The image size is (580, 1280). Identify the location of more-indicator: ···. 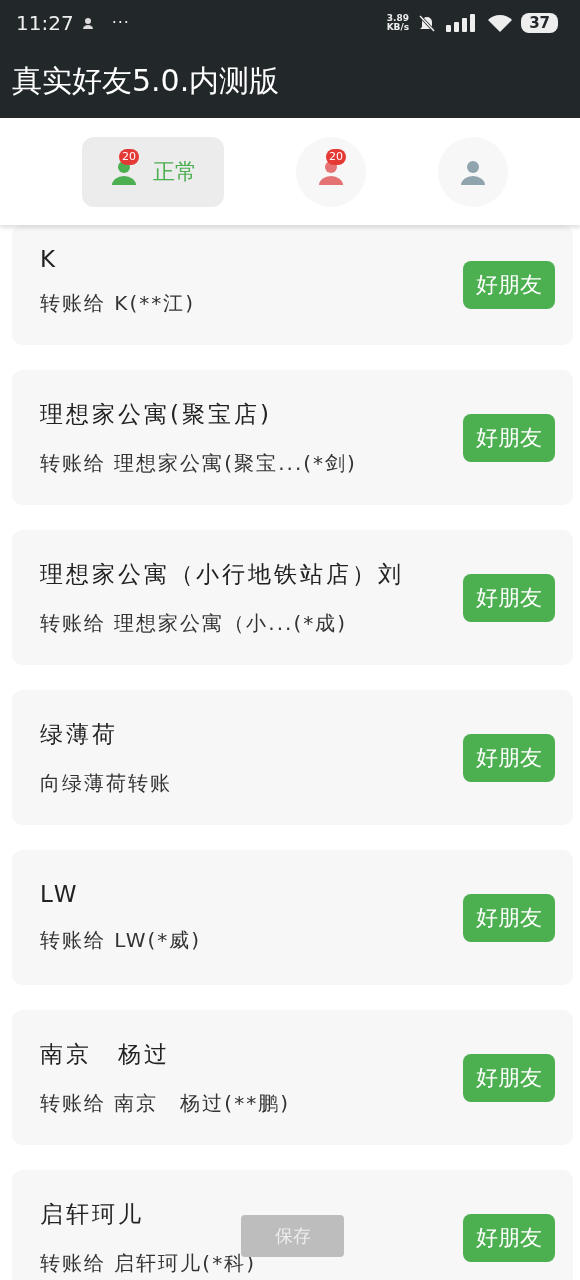
(120, 22).